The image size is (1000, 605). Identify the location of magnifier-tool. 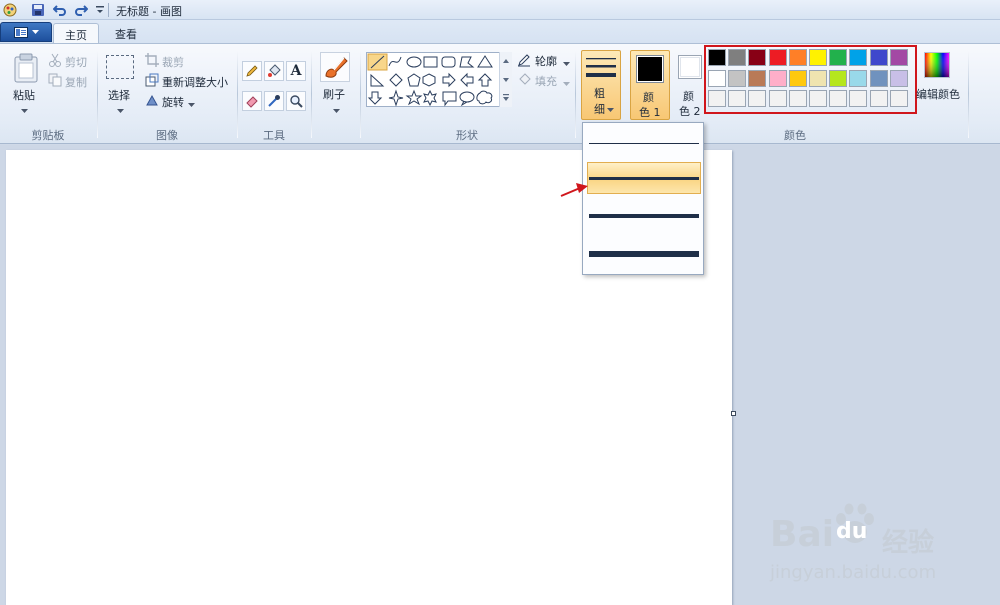
(296, 101).